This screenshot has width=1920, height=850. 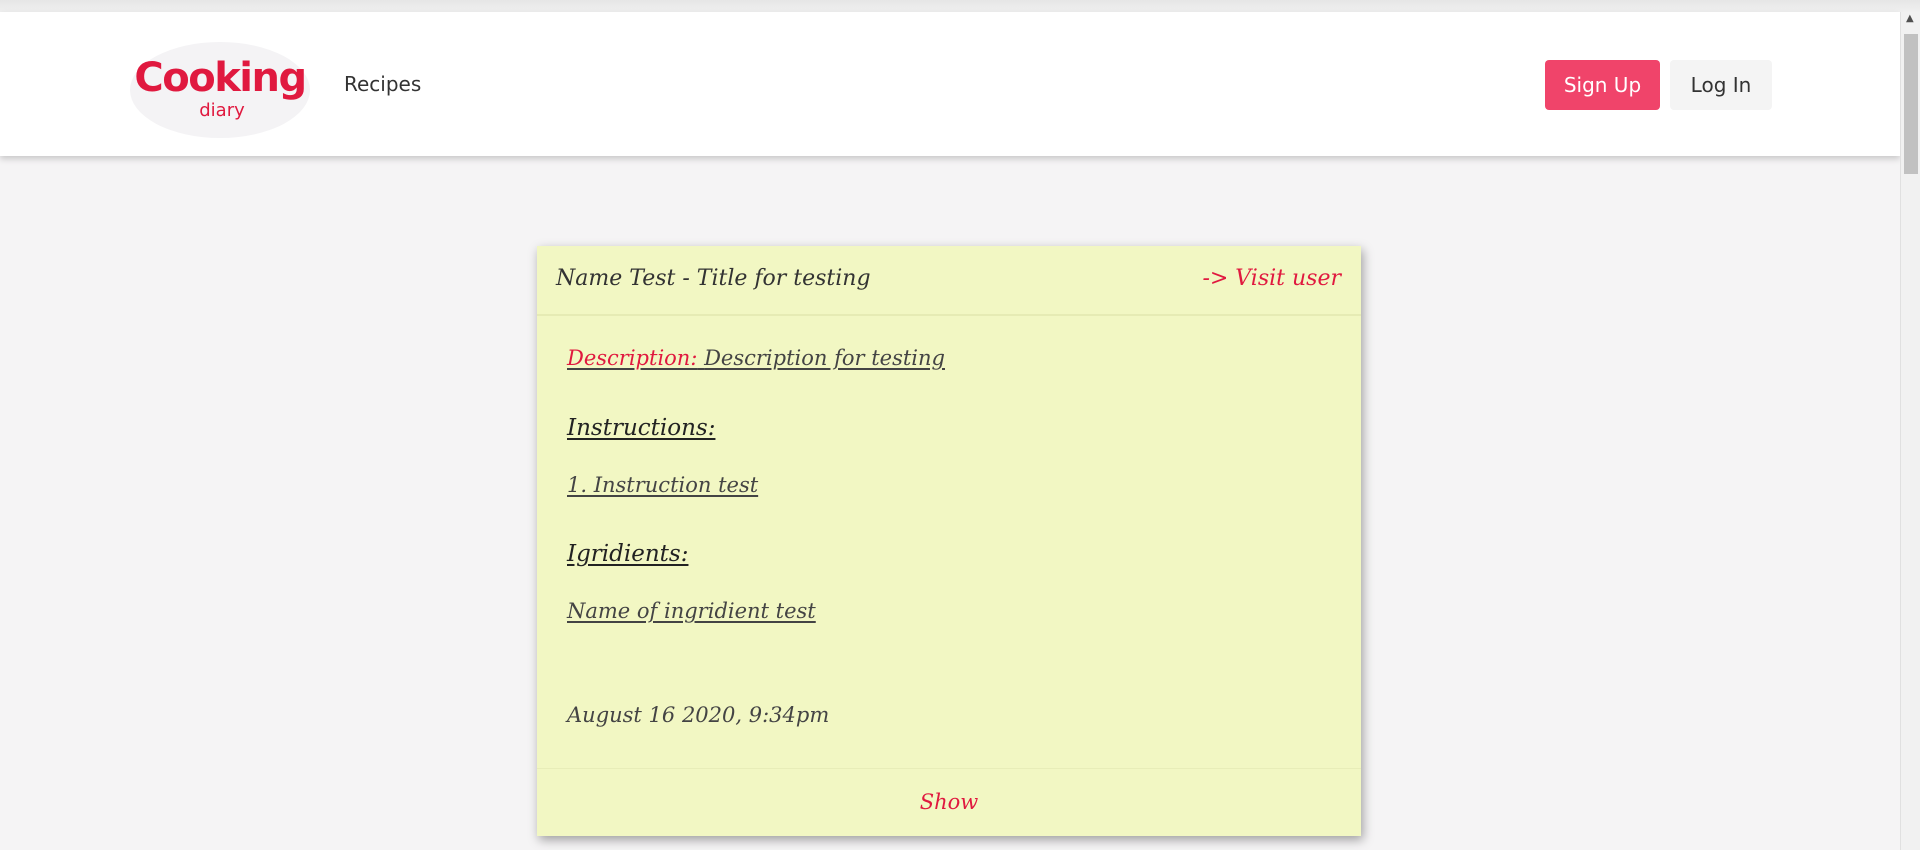 I want to click on instruction-item: 1. Instruction test, so click(x=663, y=485).